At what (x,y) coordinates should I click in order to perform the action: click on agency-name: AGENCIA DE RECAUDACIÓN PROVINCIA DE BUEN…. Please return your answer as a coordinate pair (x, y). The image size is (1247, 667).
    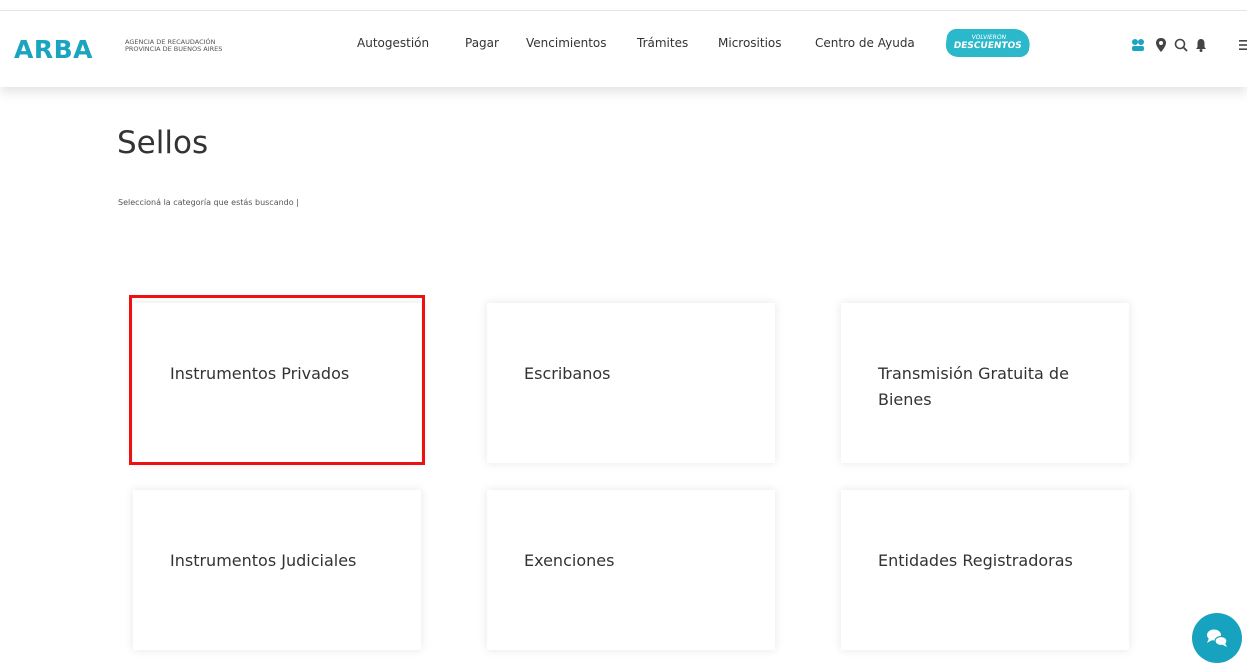
    Looking at the image, I should click on (173, 46).